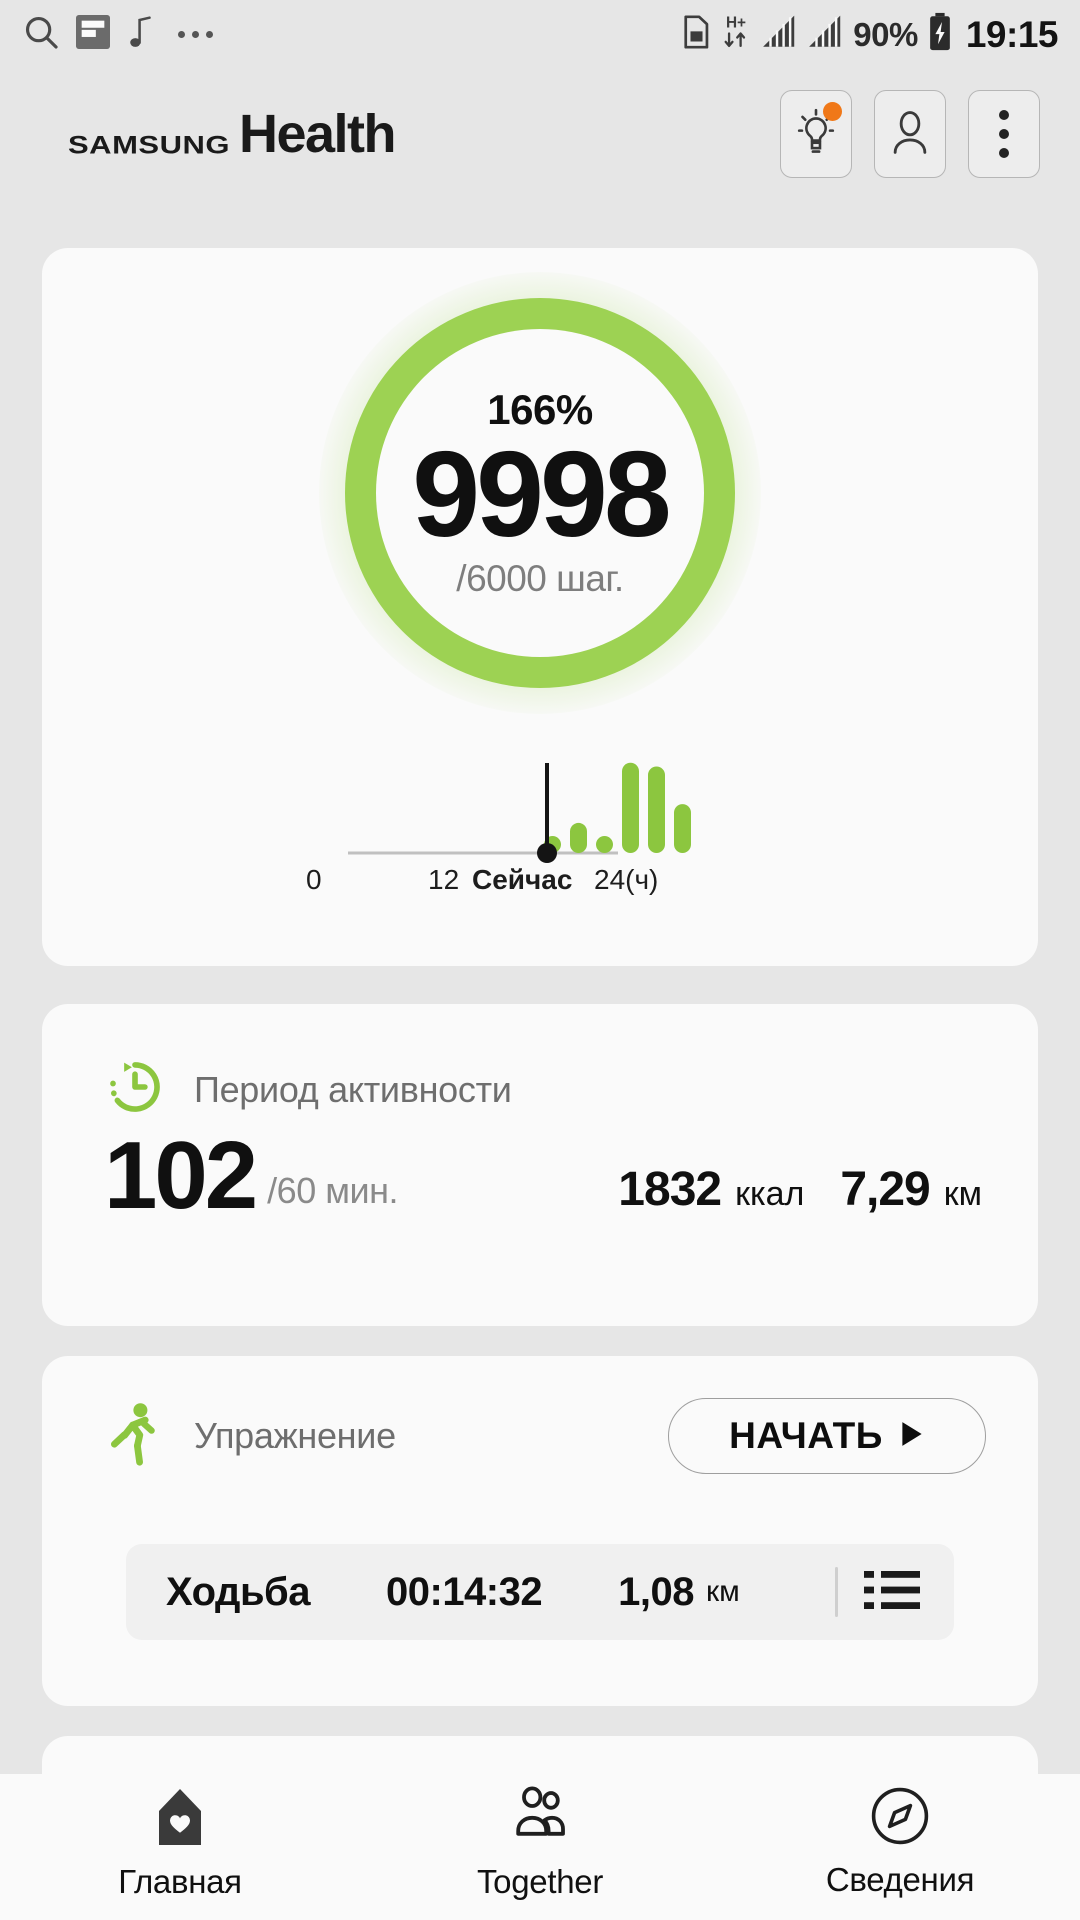 This screenshot has height=1920, width=1080. What do you see at coordinates (540, 579) in the screenshot?
I see `steps-goal: /6000 шаг.` at bounding box center [540, 579].